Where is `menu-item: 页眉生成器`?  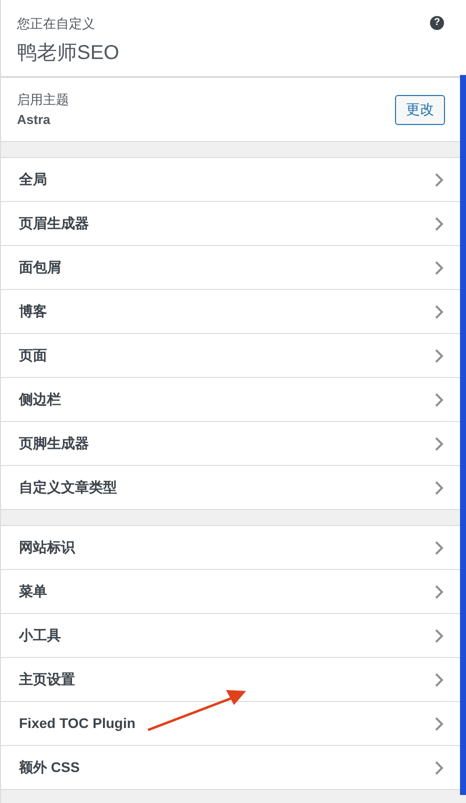 menu-item: 页眉生成器 is located at coordinates (230, 224).